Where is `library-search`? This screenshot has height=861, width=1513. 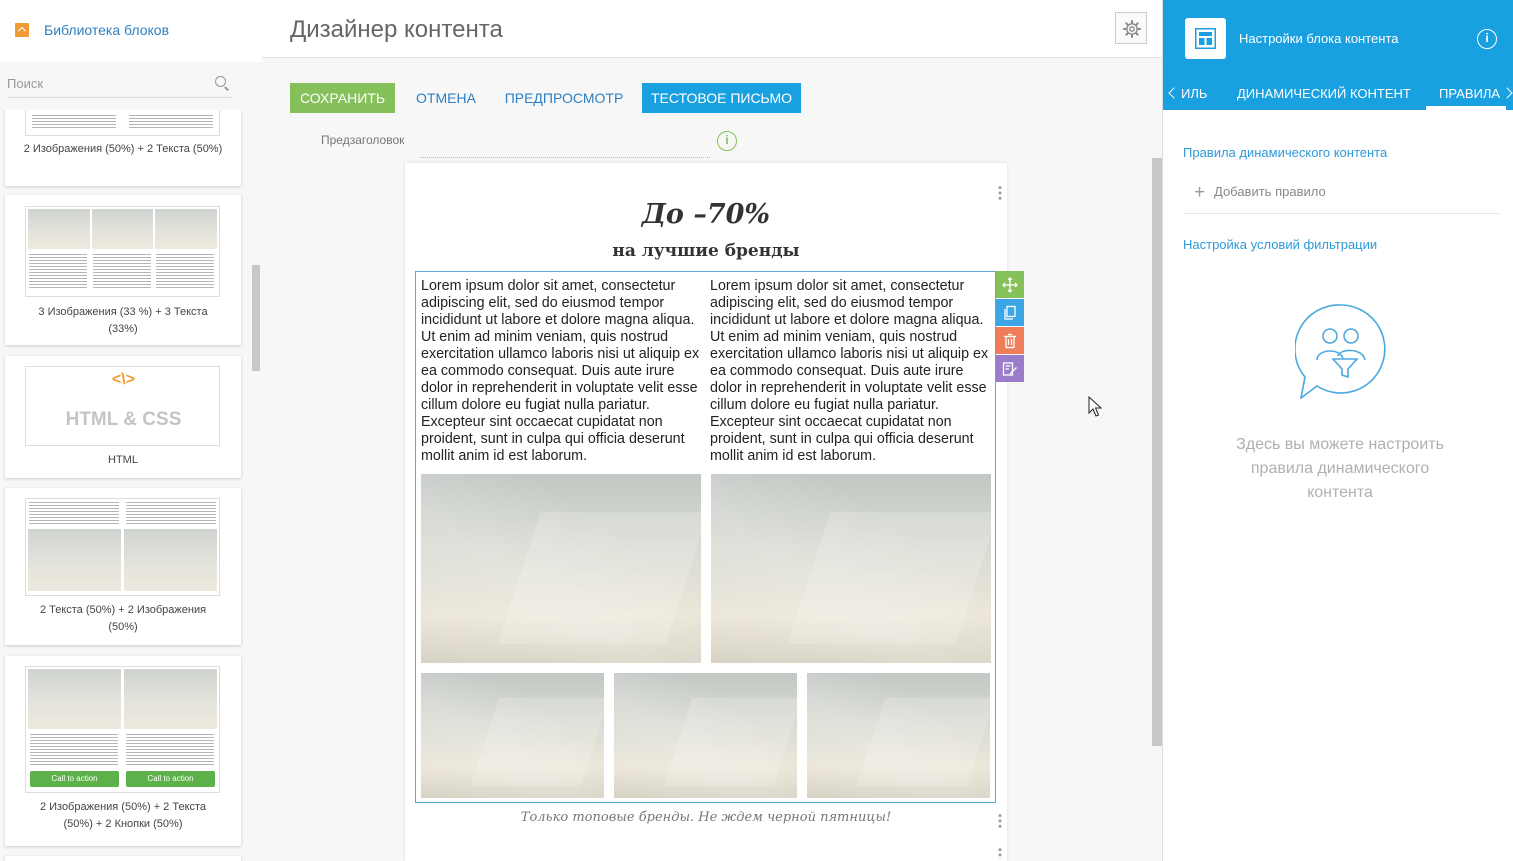 library-search is located at coordinates (120, 84).